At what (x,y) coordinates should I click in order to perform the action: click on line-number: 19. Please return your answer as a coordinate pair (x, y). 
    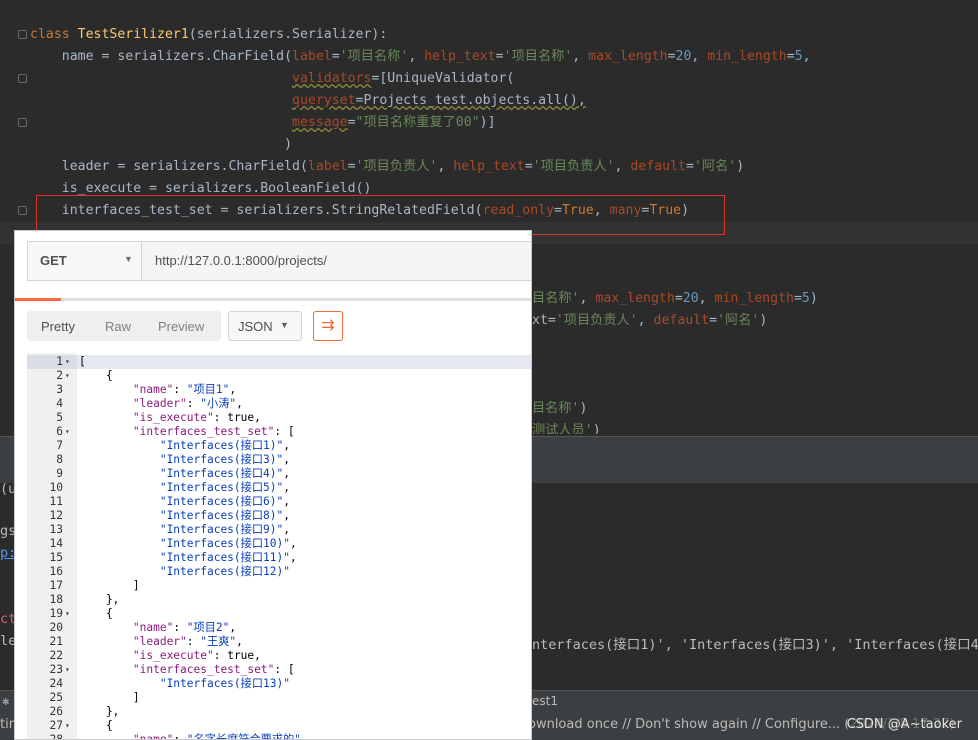
    Looking at the image, I should click on (56, 613).